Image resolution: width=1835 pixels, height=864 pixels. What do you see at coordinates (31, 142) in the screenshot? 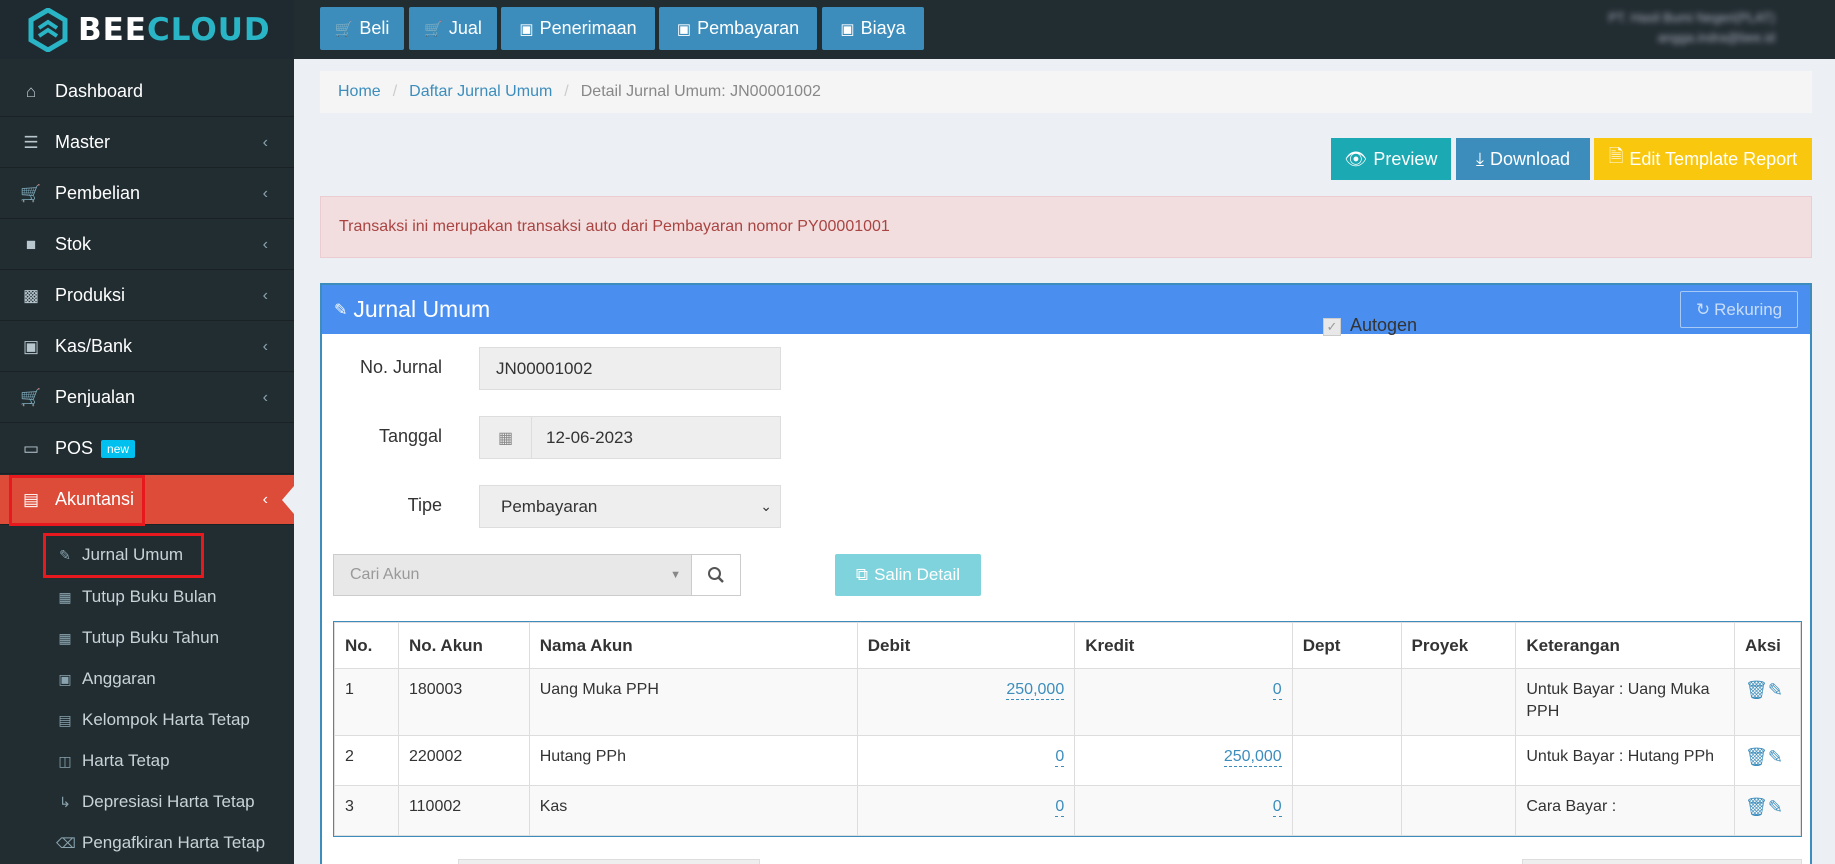
I see `database-icon: ☰` at bounding box center [31, 142].